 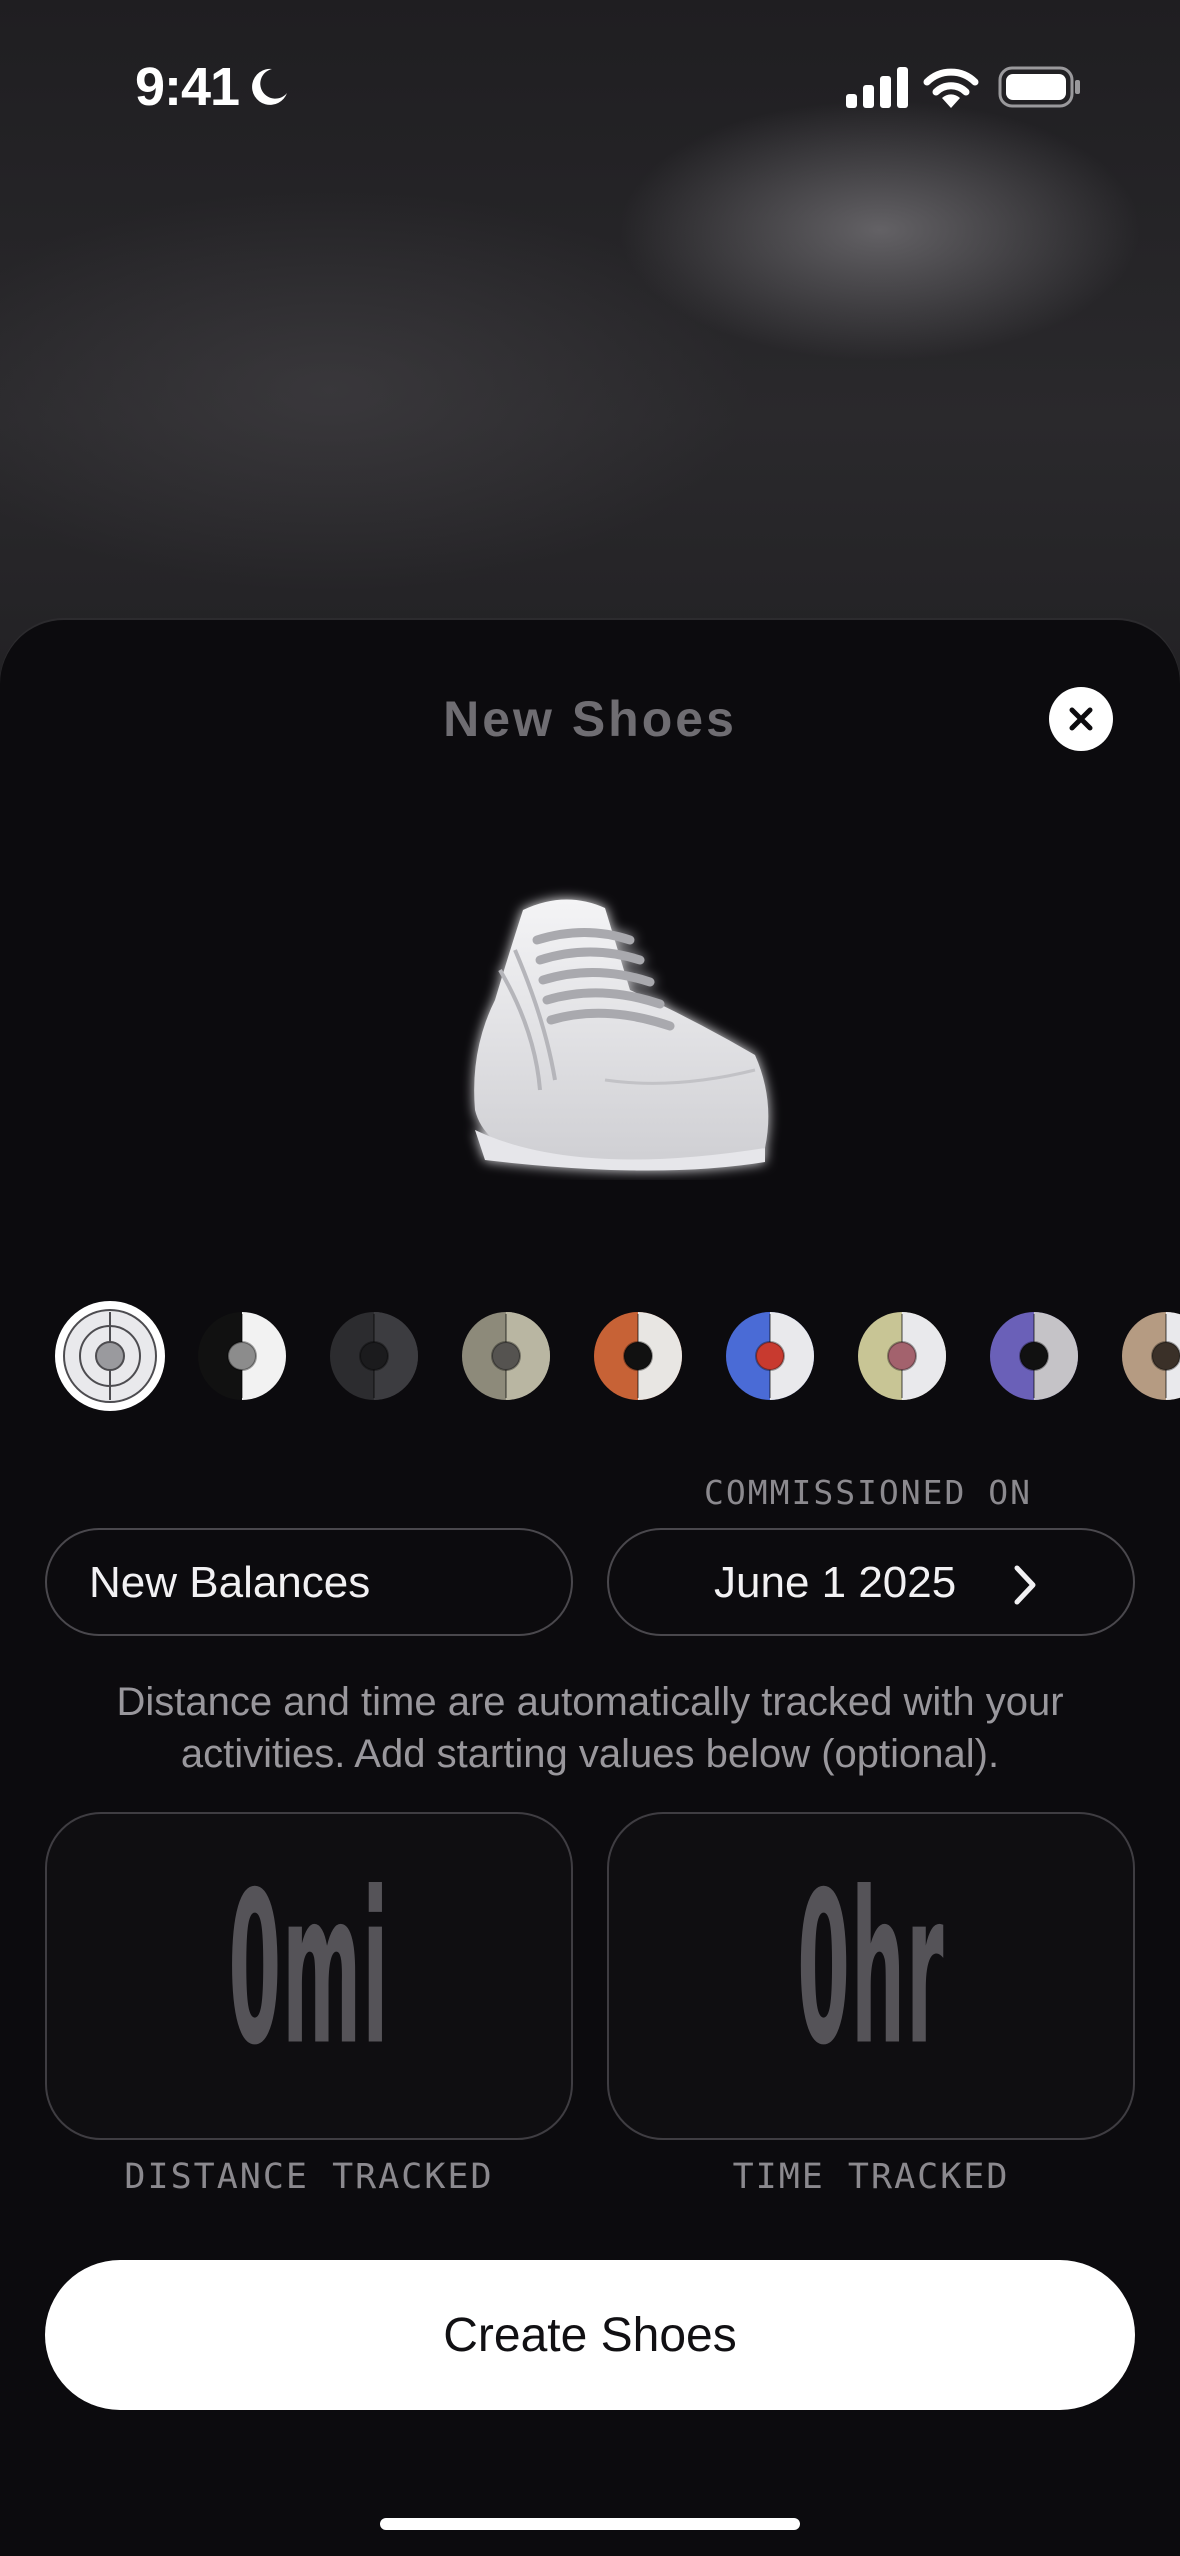 What do you see at coordinates (187, 87) in the screenshot?
I see `status-time: 9:41` at bounding box center [187, 87].